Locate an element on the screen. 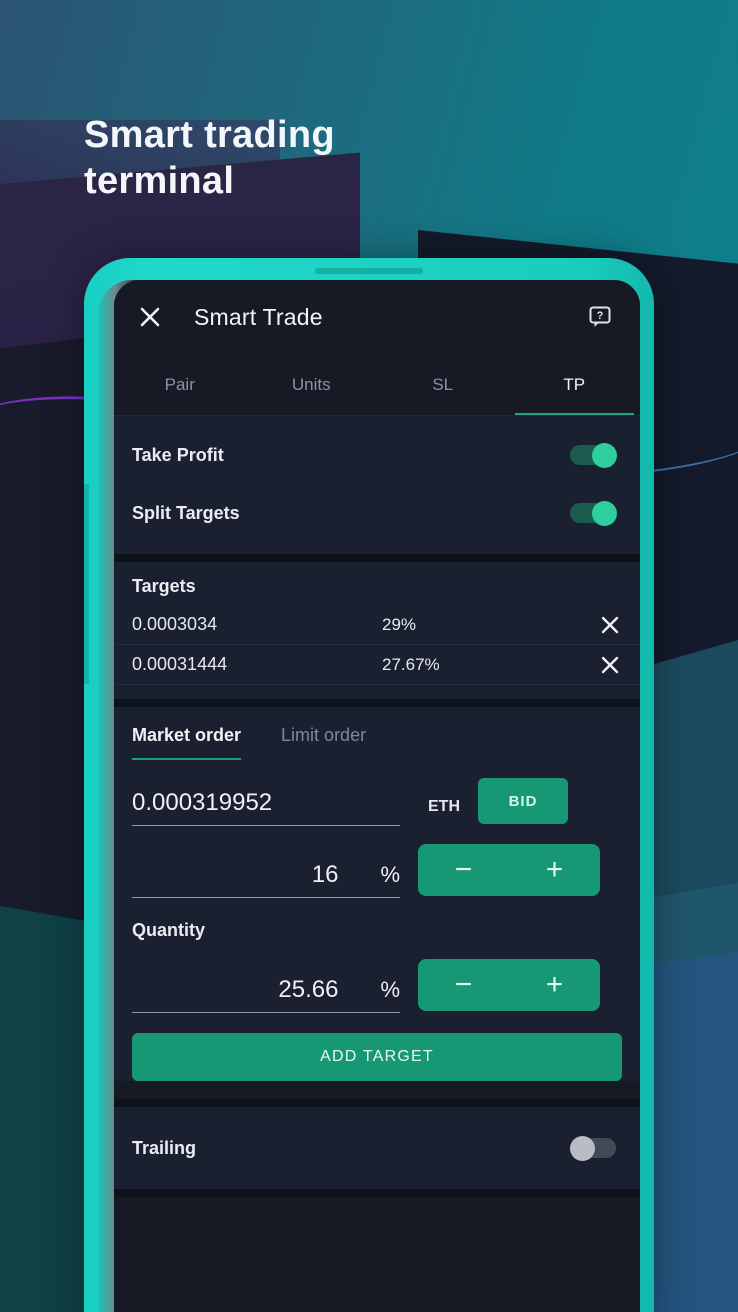 This screenshot has height=1312, width=738. headline-line-1: Smart trading is located at coordinates (209, 135).